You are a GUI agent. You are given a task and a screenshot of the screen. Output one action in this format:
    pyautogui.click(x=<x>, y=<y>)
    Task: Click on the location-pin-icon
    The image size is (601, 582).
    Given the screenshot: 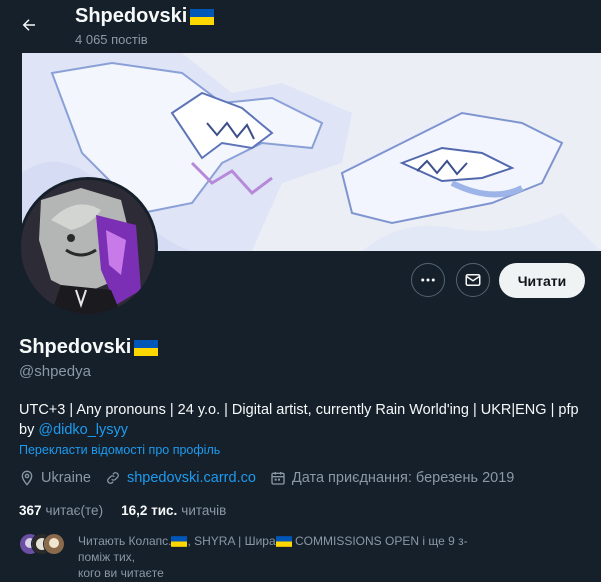 What is the action you would take?
    pyautogui.click(x=27, y=478)
    